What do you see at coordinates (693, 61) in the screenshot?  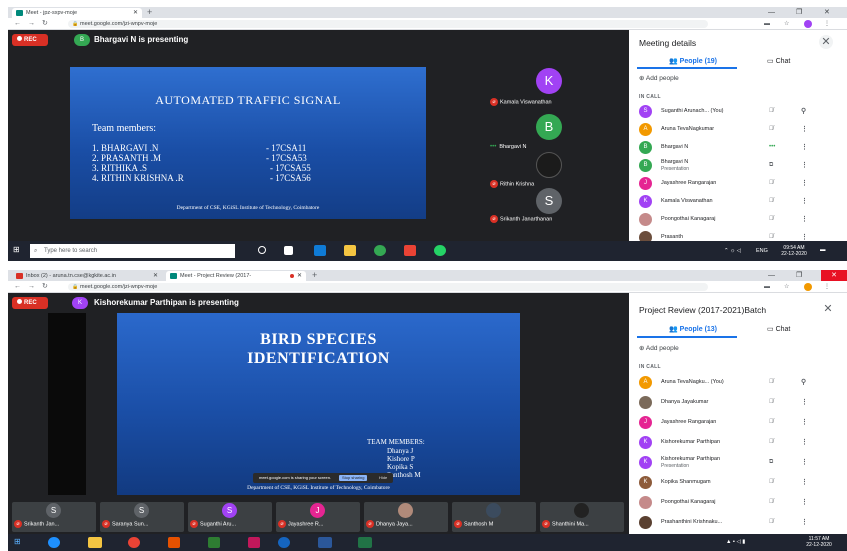 I see `tab-people: 👥 People (19)` at bounding box center [693, 61].